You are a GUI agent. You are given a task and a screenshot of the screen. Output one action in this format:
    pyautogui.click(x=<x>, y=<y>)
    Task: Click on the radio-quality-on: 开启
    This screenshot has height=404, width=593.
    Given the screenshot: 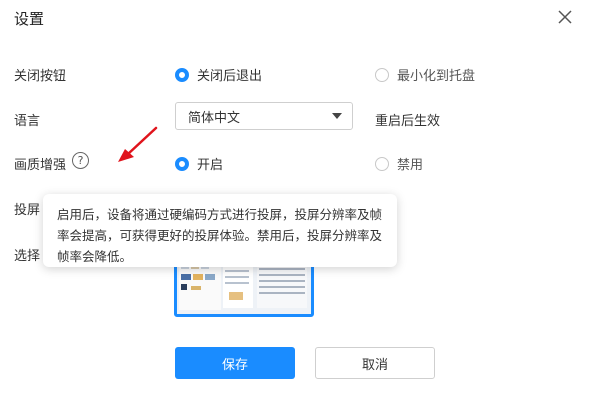 What is the action you would take?
    pyautogui.click(x=199, y=163)
    